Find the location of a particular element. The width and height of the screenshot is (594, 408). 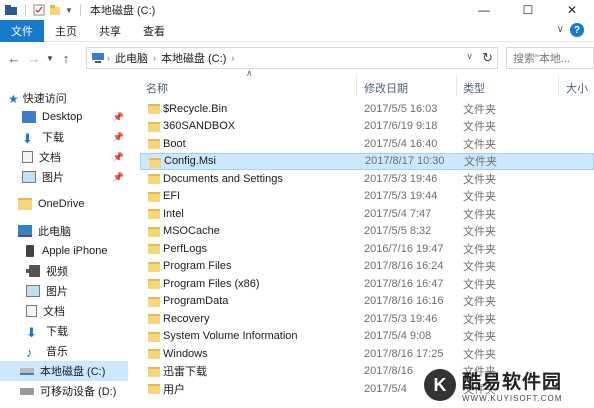

column-header-size: 大小 is located at coordinates (577, 88).